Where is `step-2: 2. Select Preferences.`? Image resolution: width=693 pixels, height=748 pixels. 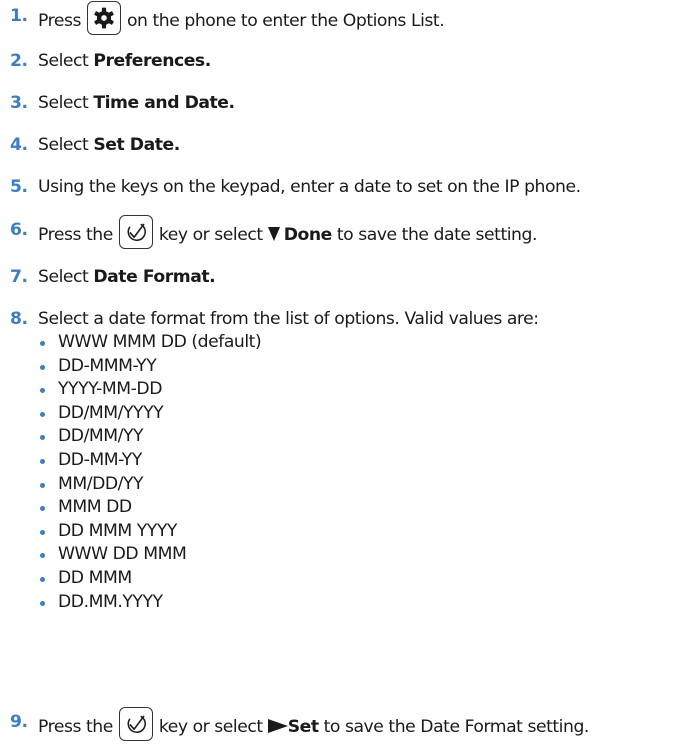
step-2: 2. Select Preferences. is located at coordinates (110, 61).